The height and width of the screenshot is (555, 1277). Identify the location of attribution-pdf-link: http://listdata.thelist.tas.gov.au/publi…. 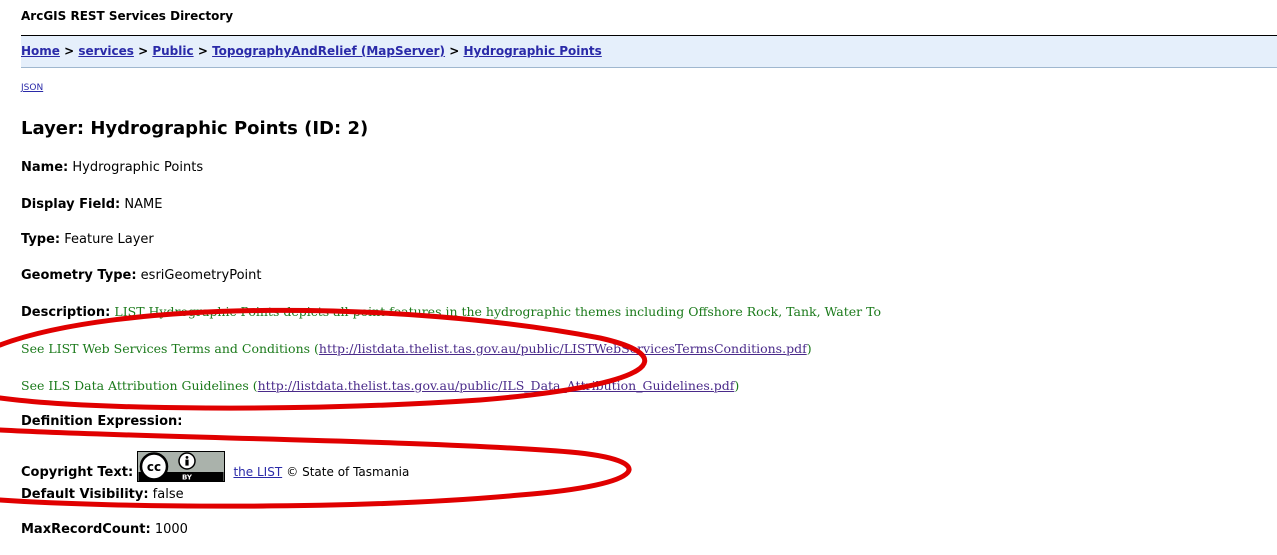
(496, 385).